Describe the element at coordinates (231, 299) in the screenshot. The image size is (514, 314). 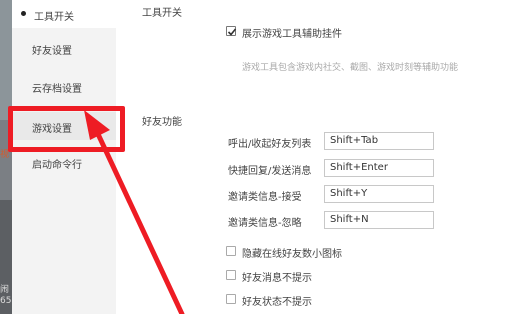
I see `mute-friend-status-checkbox` at that location.